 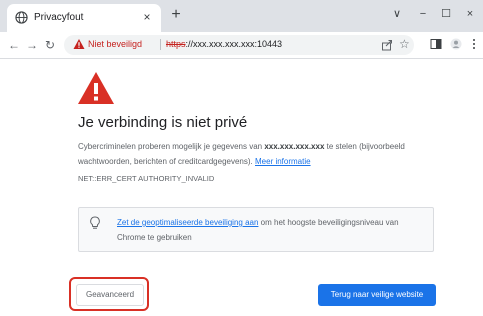 I want to click on tab-close-icon: ×, so click(x=147, y=17).